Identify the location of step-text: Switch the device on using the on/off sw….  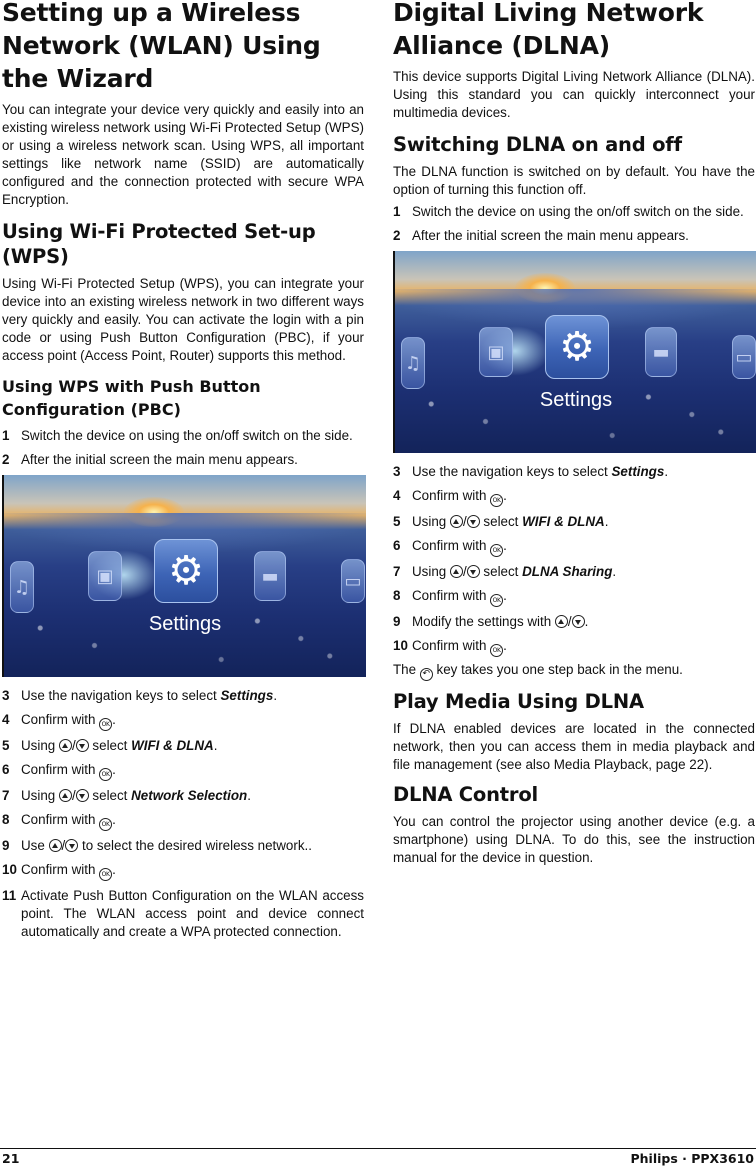
(578, 211).